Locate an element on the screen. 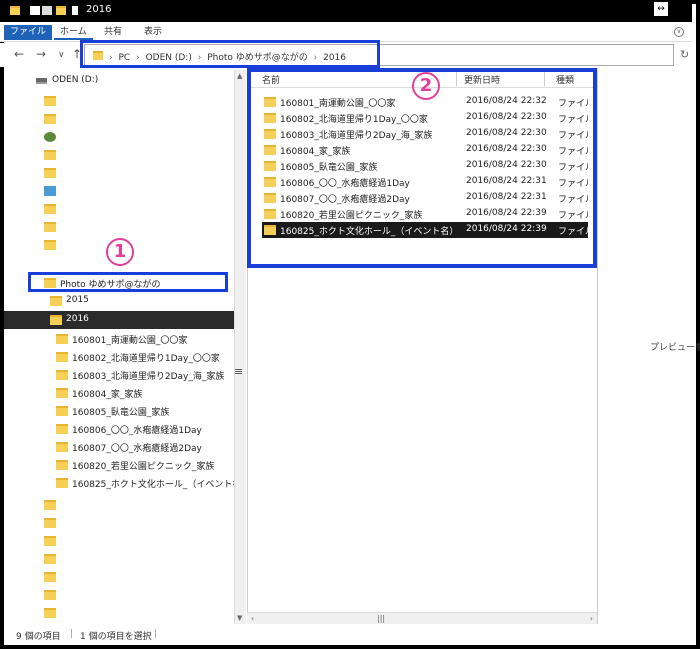 The width and height of the screenshot is (700, 649). back-arrow-icon: ← is located at coordinates (19, 54).